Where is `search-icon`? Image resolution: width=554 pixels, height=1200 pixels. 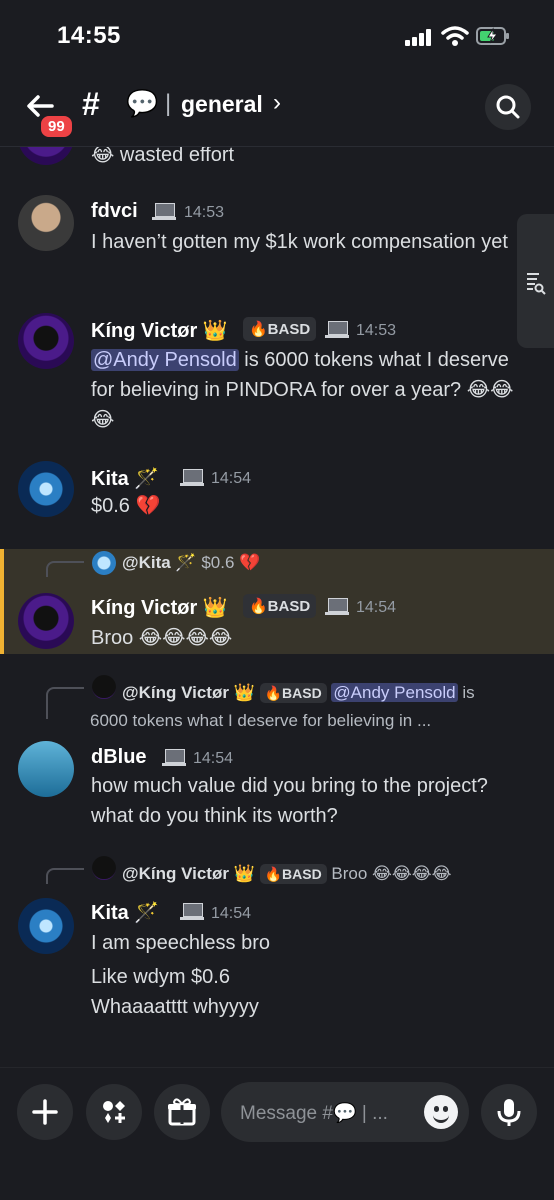 search-icon is located at coordinates (508, 107).